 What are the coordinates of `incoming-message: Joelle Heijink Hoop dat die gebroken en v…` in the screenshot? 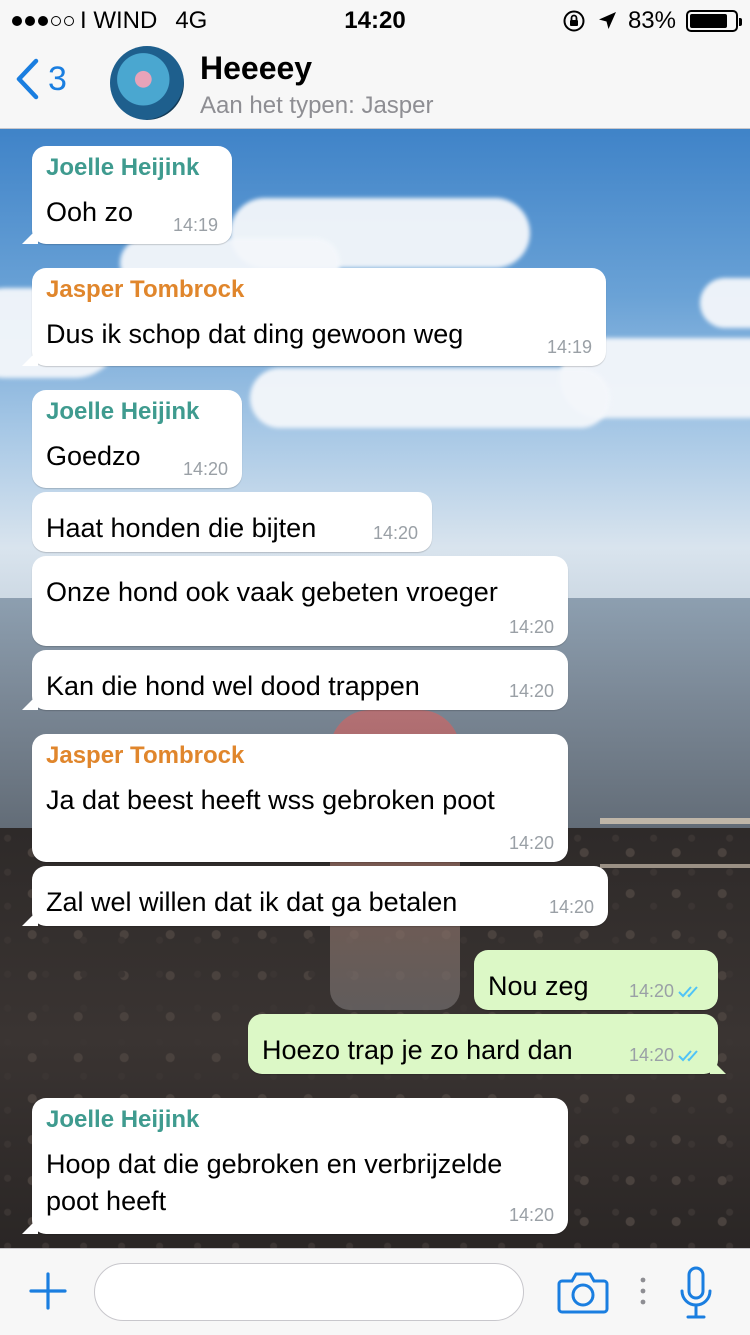 It's located at (295, 1166).